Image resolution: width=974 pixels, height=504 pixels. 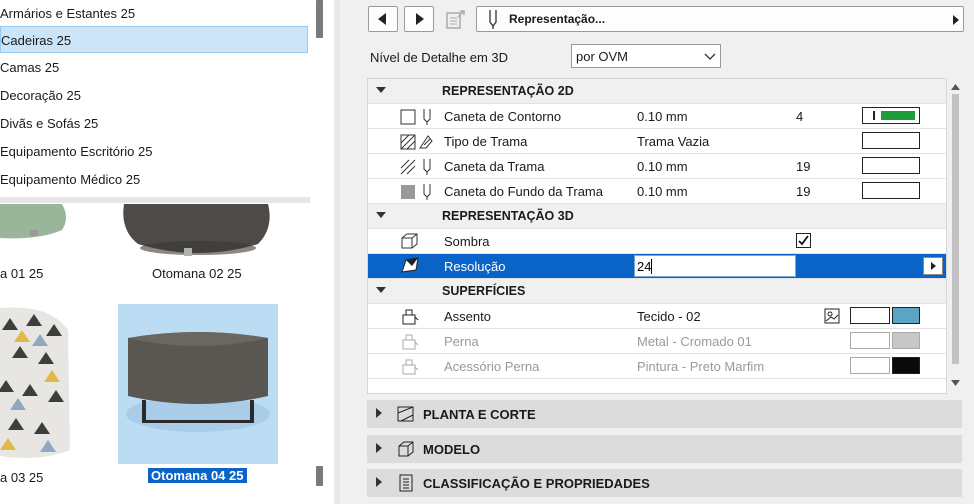 What do you see at coordinates (657, 341) in the screenshot?
I see `row-leg: Perna Metal - Cromado 01` at bounding box center [657, 341].